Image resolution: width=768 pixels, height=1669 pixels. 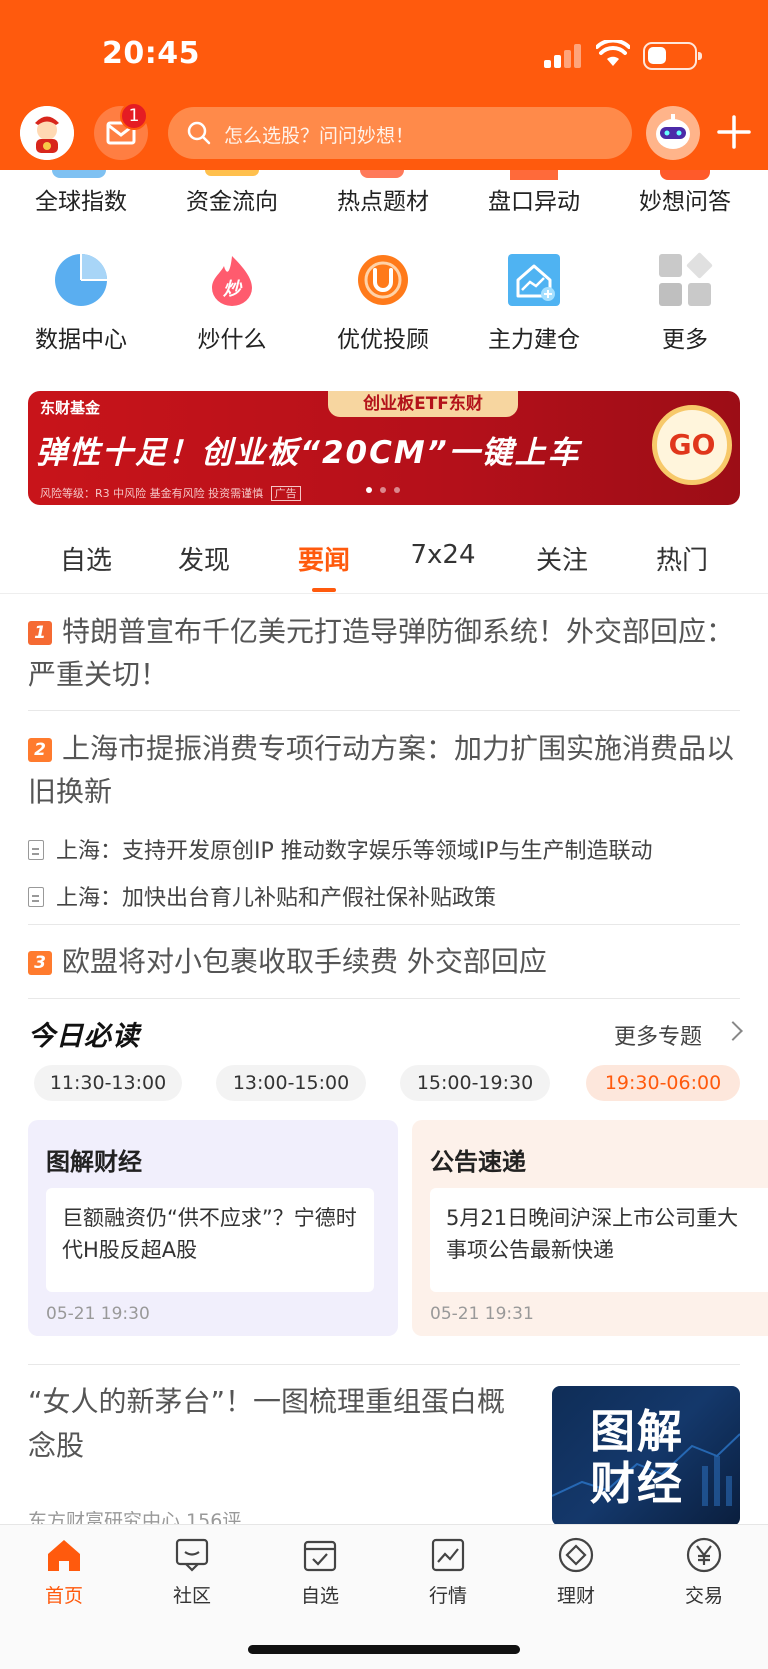 I want to click on chevron-right-icon, so click(x=733, y=1031).